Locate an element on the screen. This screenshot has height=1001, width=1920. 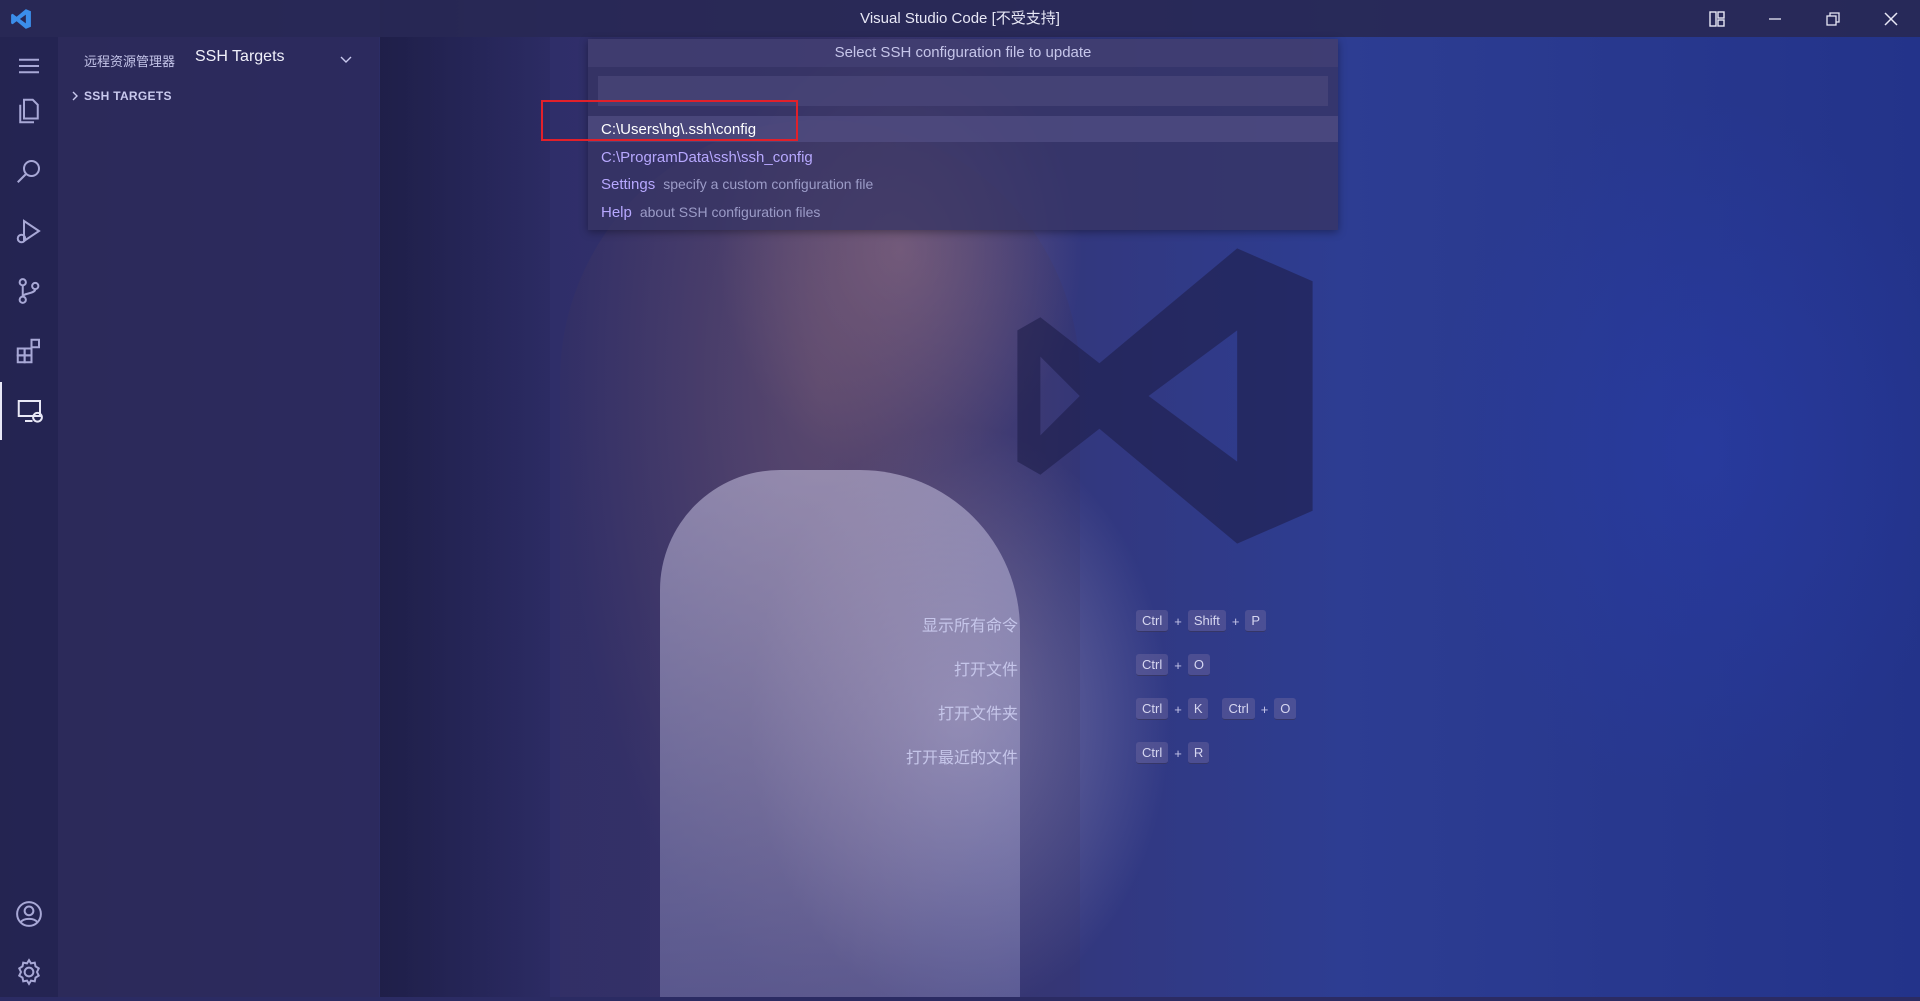
shortcut-row: 打开文件 Ctrl + O is located at coordinates (1150, 666).